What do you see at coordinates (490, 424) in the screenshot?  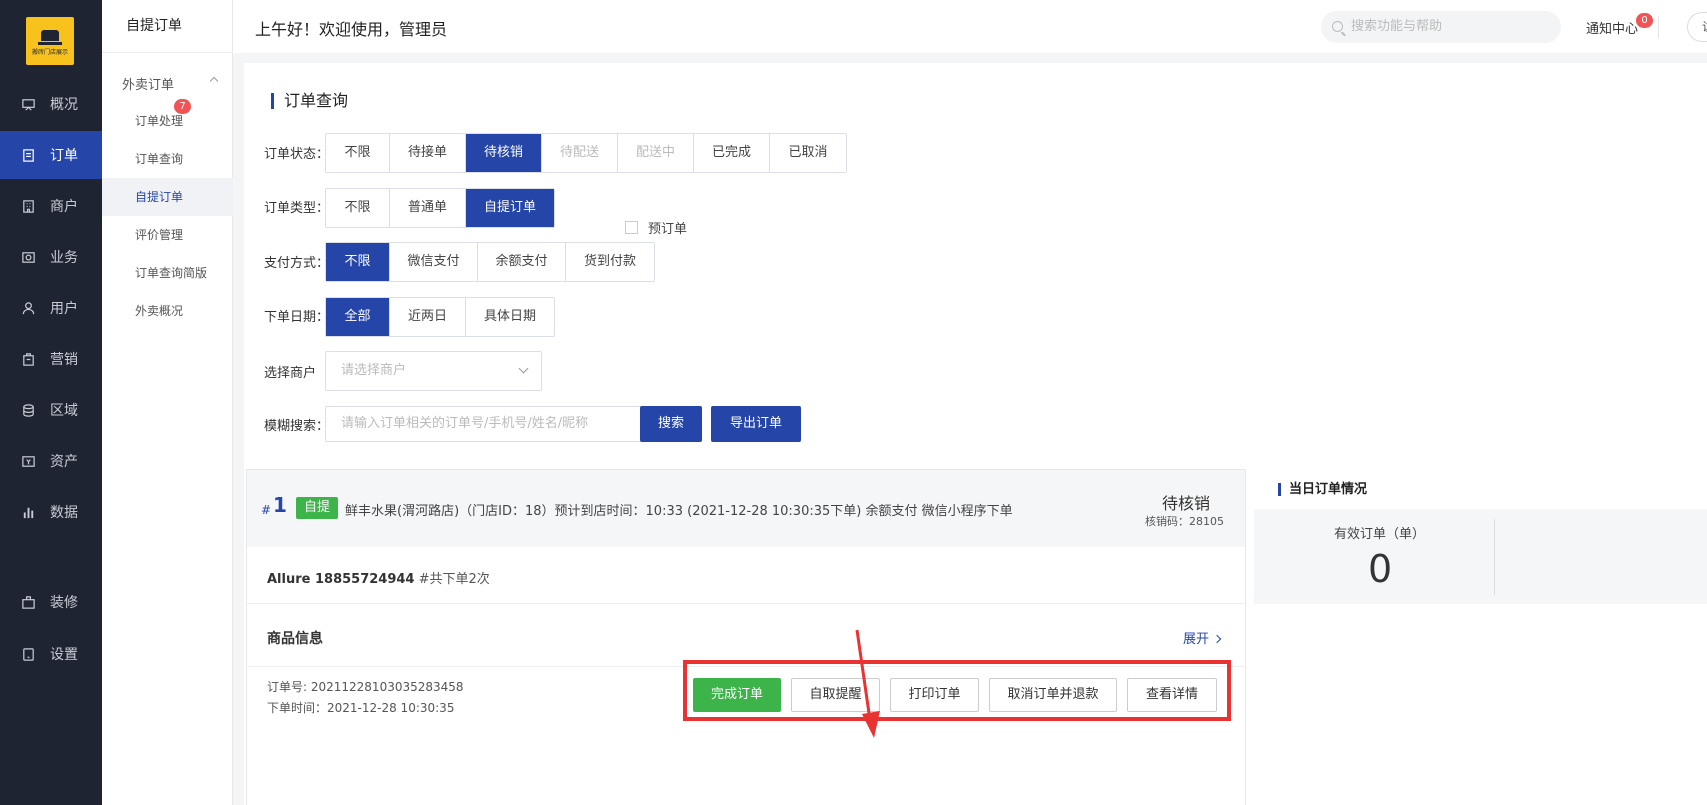 I see `fuzzy-search-input: 请输入订单相关的订单号/手机号/姓名/昵称` at bounding box center [490, 424].